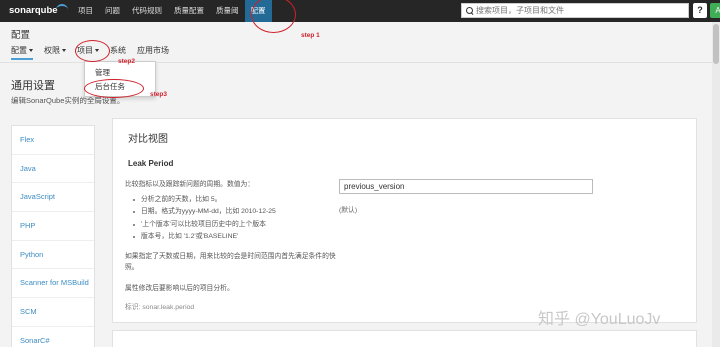 The image size is (720, 347). What do you see at coordinates (85, 11) in the screenshot?
I see `nav-projects: 项目` at bounding box center [85, 11].